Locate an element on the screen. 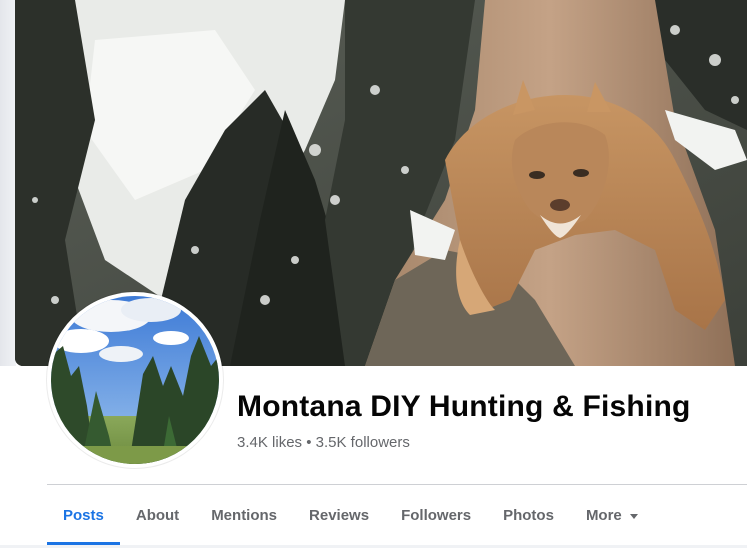  tab-label: Mentions is located at coordinates (244, 515).